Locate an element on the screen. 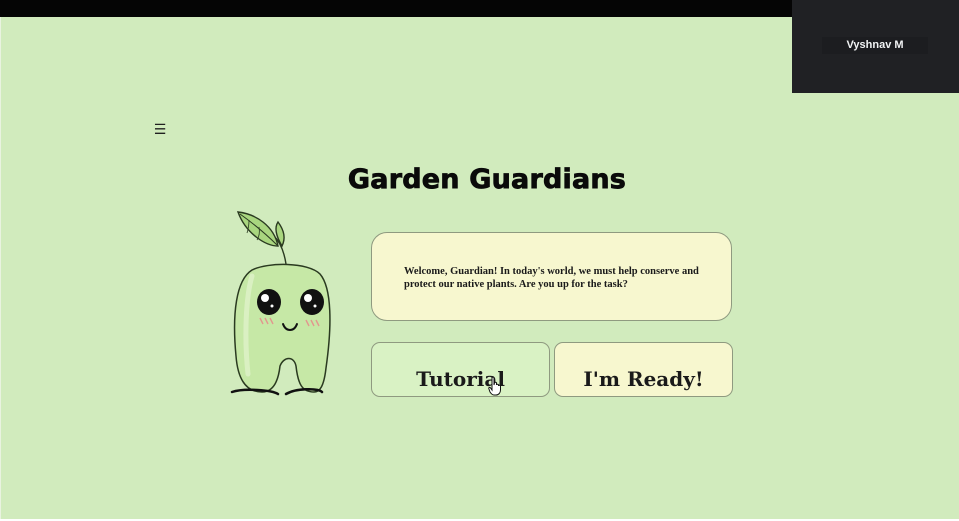 The height and width of the screenshot is (521, 959). left-eye is located at coordinates (269, 302).